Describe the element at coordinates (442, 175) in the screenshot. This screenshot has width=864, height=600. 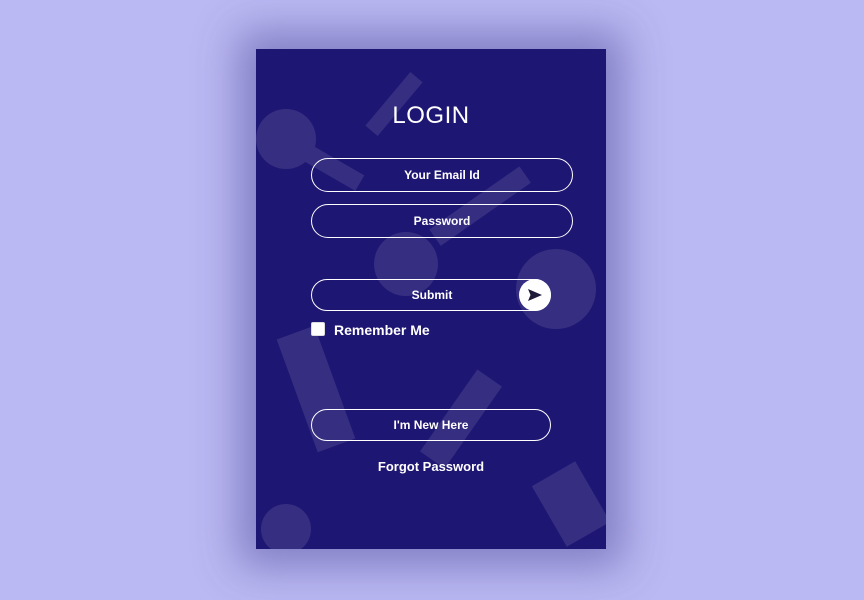
I see `email-input` at that location.